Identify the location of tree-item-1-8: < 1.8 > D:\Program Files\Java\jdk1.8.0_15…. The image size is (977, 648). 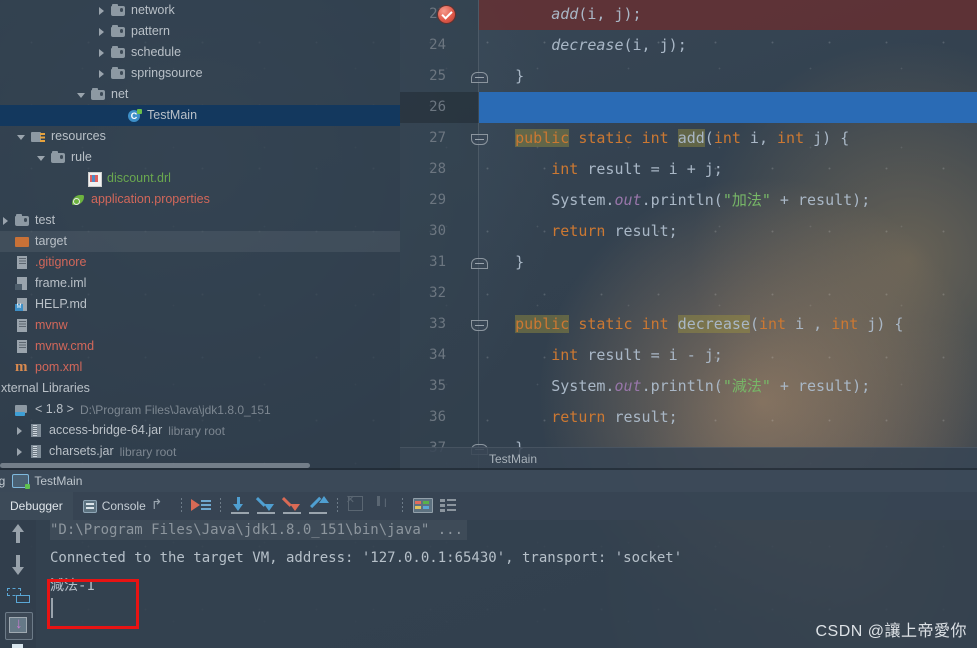
(200, 409).